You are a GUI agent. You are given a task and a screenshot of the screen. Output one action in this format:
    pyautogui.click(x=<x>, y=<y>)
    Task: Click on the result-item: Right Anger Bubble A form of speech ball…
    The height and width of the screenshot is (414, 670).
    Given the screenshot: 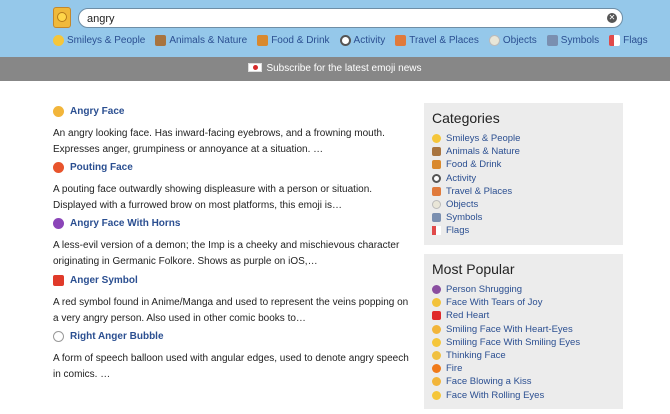 What is the action you would take?
    pyautogui.click(x=233, y=356)
    